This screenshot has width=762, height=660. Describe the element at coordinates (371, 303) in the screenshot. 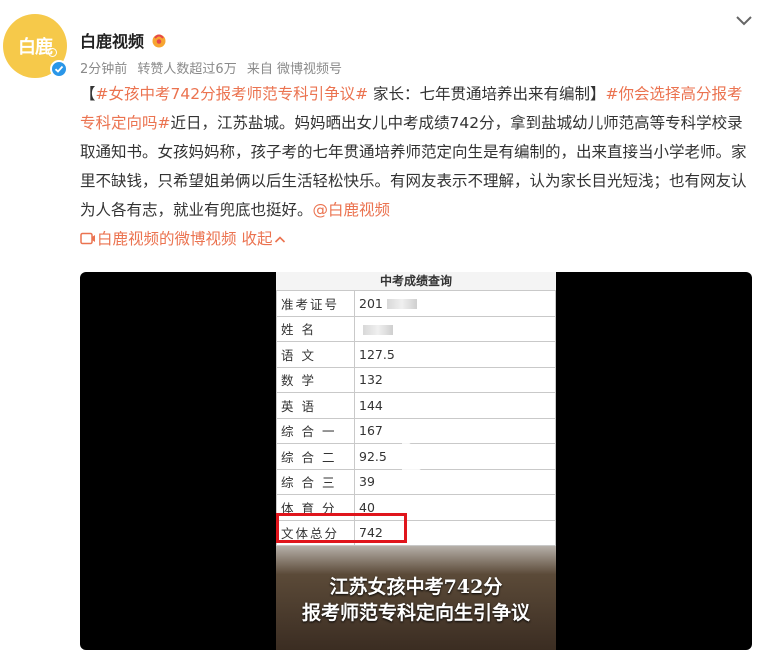

I see `score-value-text: 201` at that location.